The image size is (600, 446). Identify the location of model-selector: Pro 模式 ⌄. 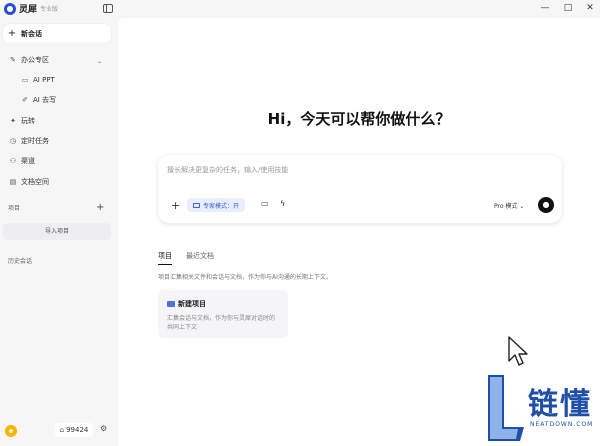
(509, 205).